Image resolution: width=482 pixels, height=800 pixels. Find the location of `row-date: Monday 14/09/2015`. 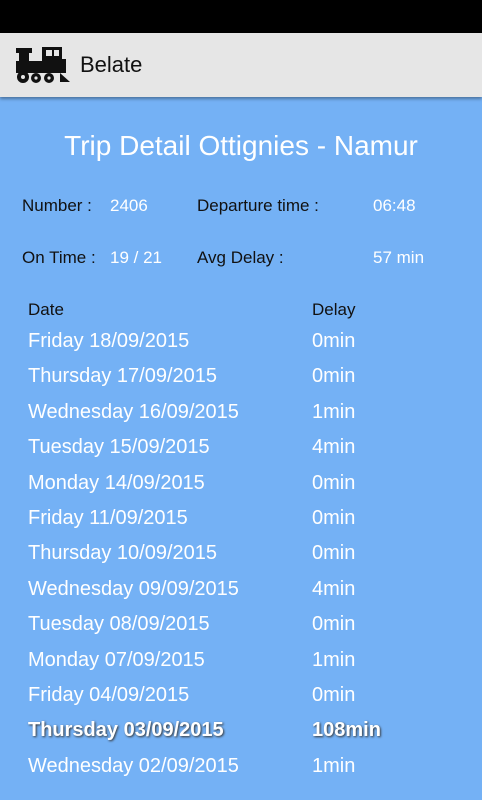

row-date: Monday 14/09/2015 is located at coordinates (116, 482).